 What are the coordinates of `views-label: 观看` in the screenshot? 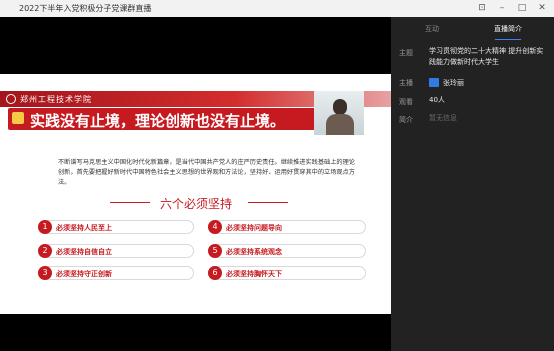 It's located at (406, 102).